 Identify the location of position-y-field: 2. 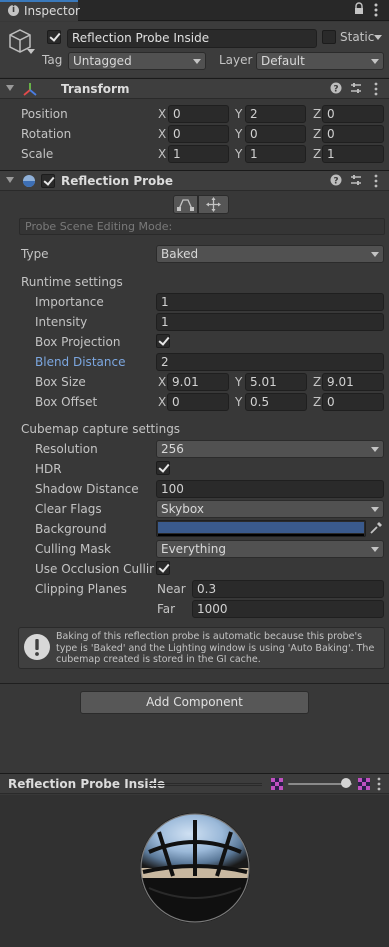
(275, 114).